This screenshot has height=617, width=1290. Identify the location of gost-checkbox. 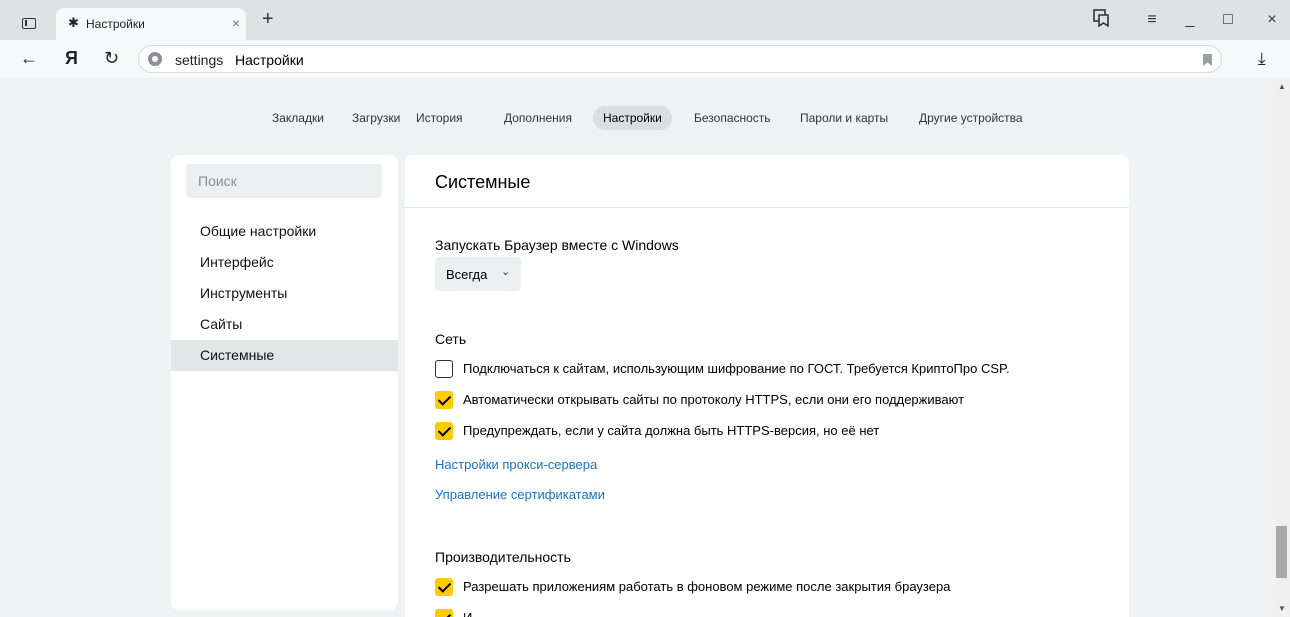
(444, 369).